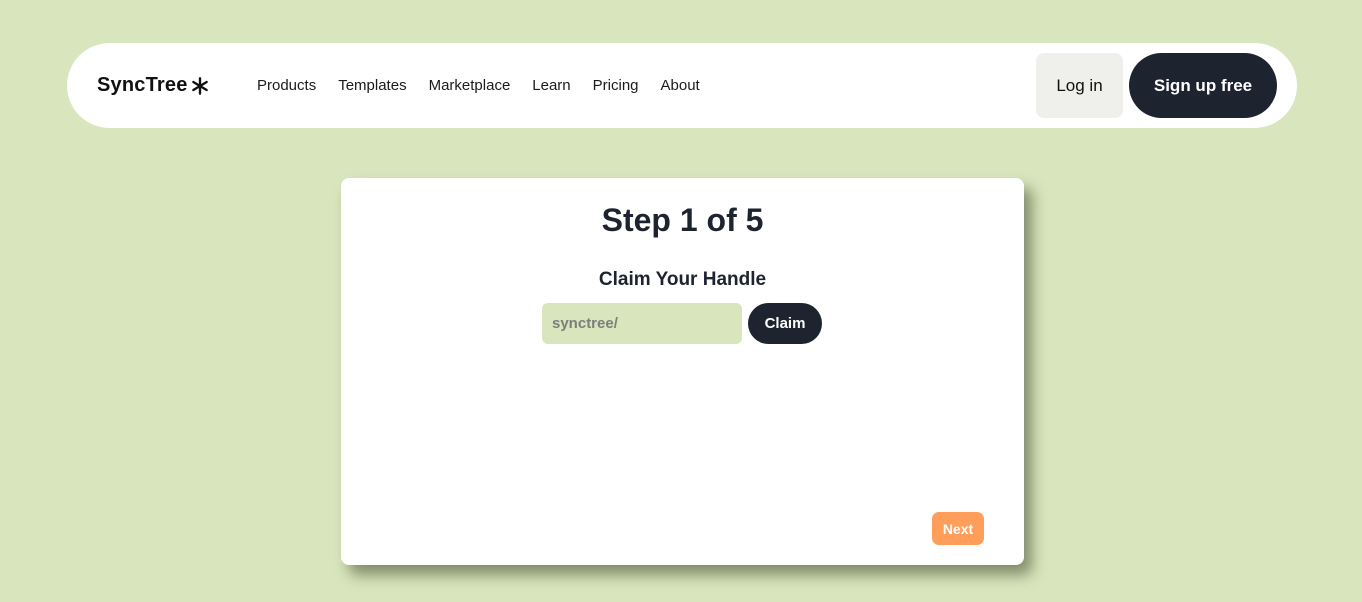 The width and height of the screenshot is (1362, 602). What do you see at coordinates (1203, 85) in the screenshot?
I see `signup-button: Sign up free` at bounding box center [1203, 85].